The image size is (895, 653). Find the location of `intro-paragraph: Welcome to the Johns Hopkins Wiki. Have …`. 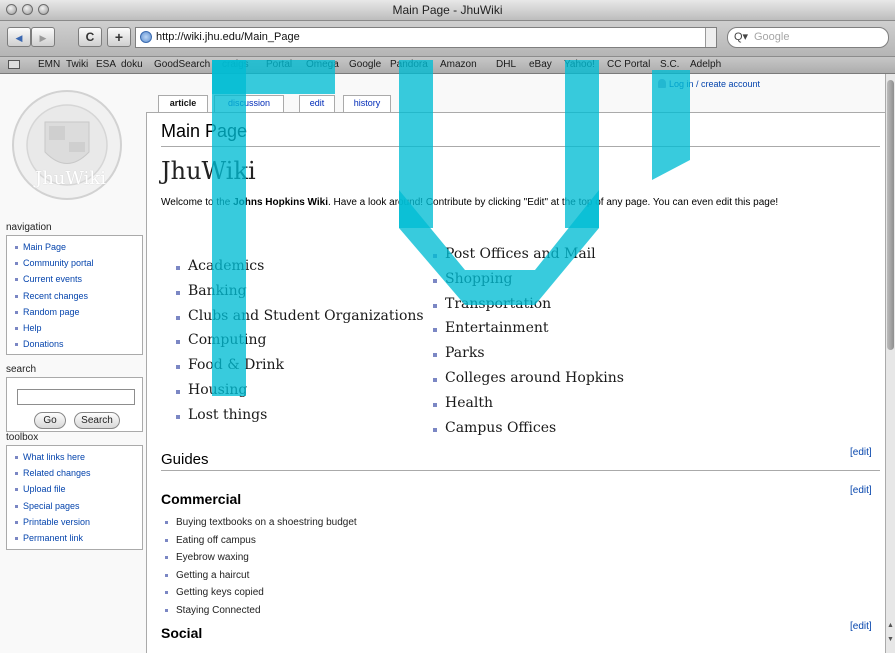

intro-paragraph: Welcome to the Johns Hopkins Wiki. Have … is located at coordinates (521, 203).